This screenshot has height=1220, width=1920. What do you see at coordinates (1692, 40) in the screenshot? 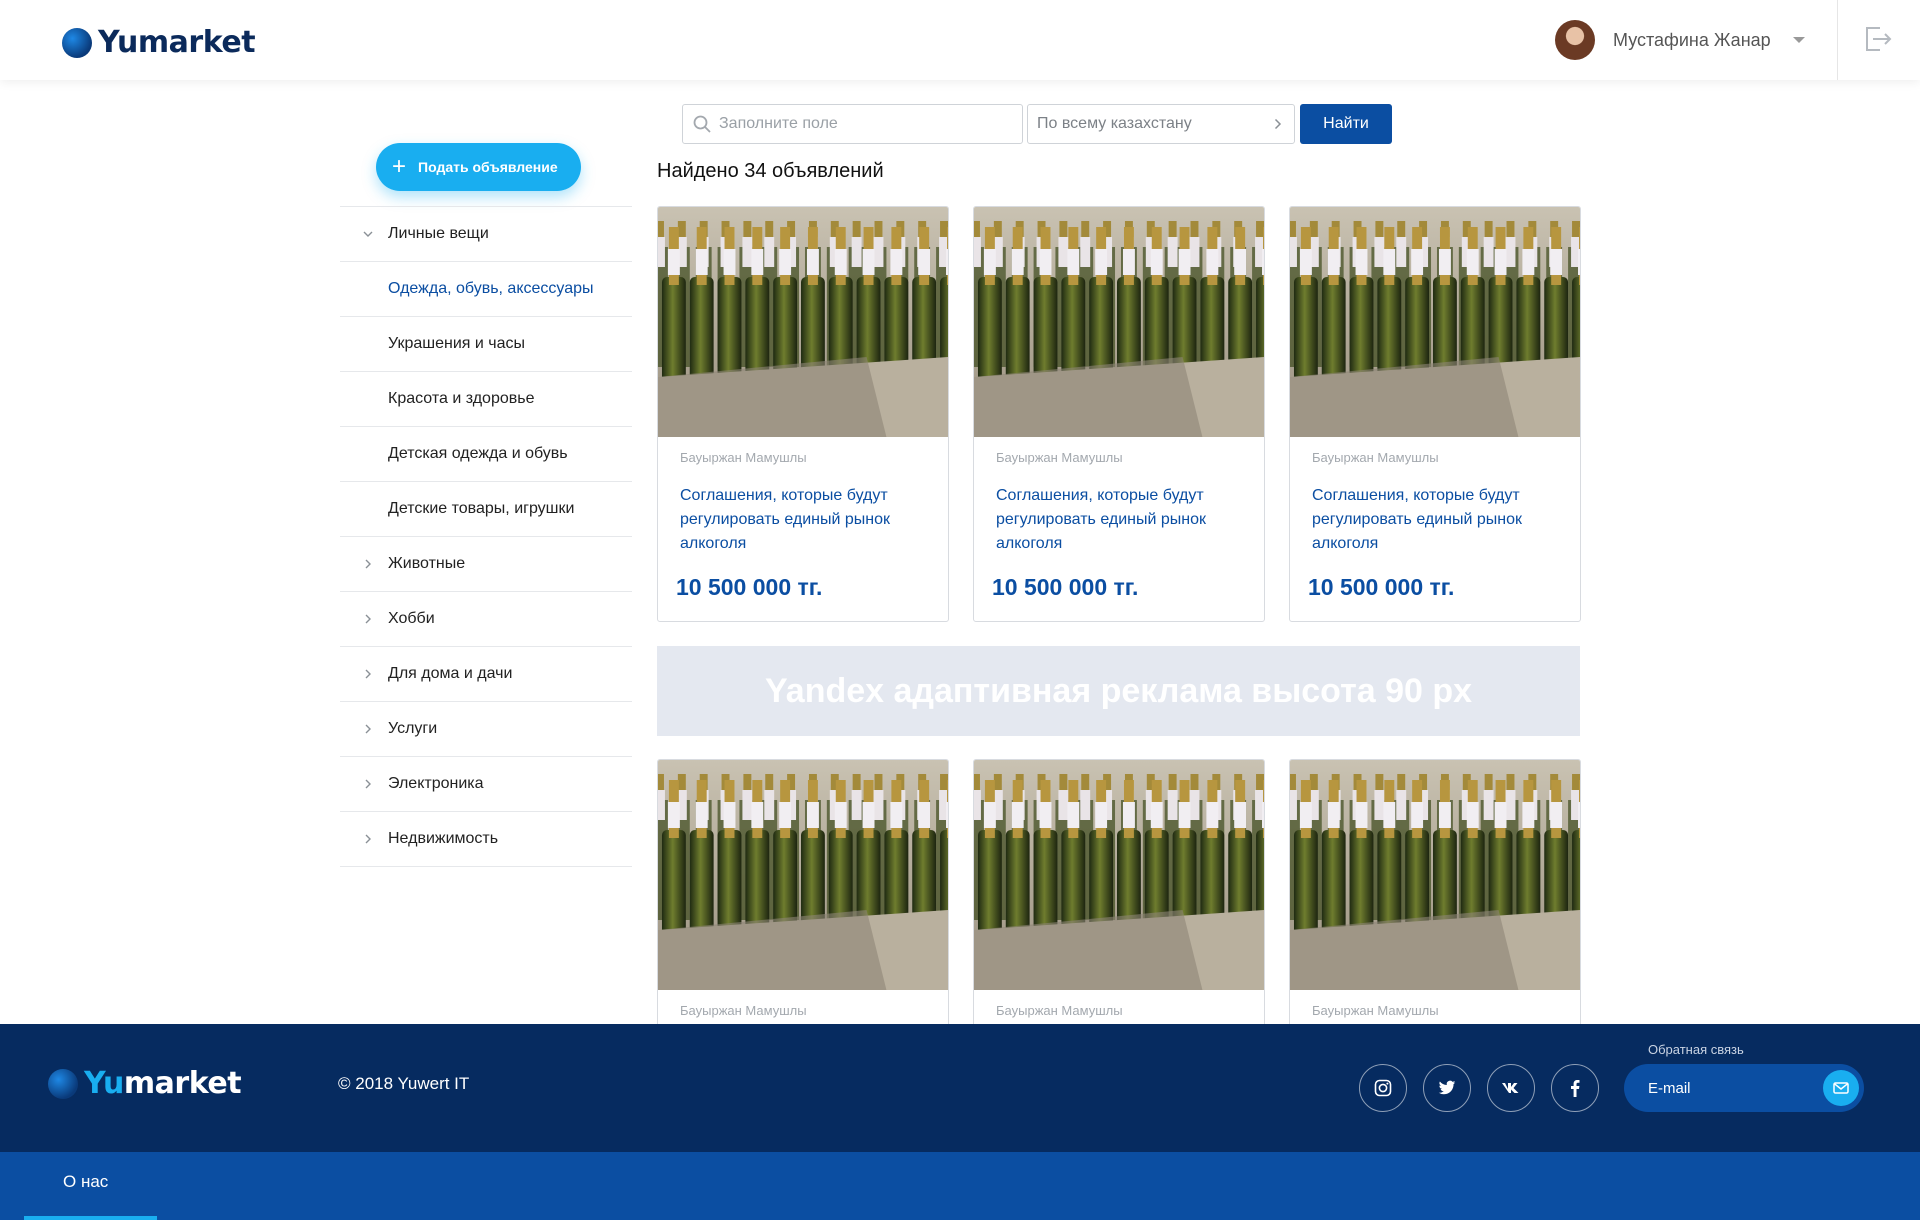
I see `user-name: Мустафина Жанар` at bounding box center [1692, 40].